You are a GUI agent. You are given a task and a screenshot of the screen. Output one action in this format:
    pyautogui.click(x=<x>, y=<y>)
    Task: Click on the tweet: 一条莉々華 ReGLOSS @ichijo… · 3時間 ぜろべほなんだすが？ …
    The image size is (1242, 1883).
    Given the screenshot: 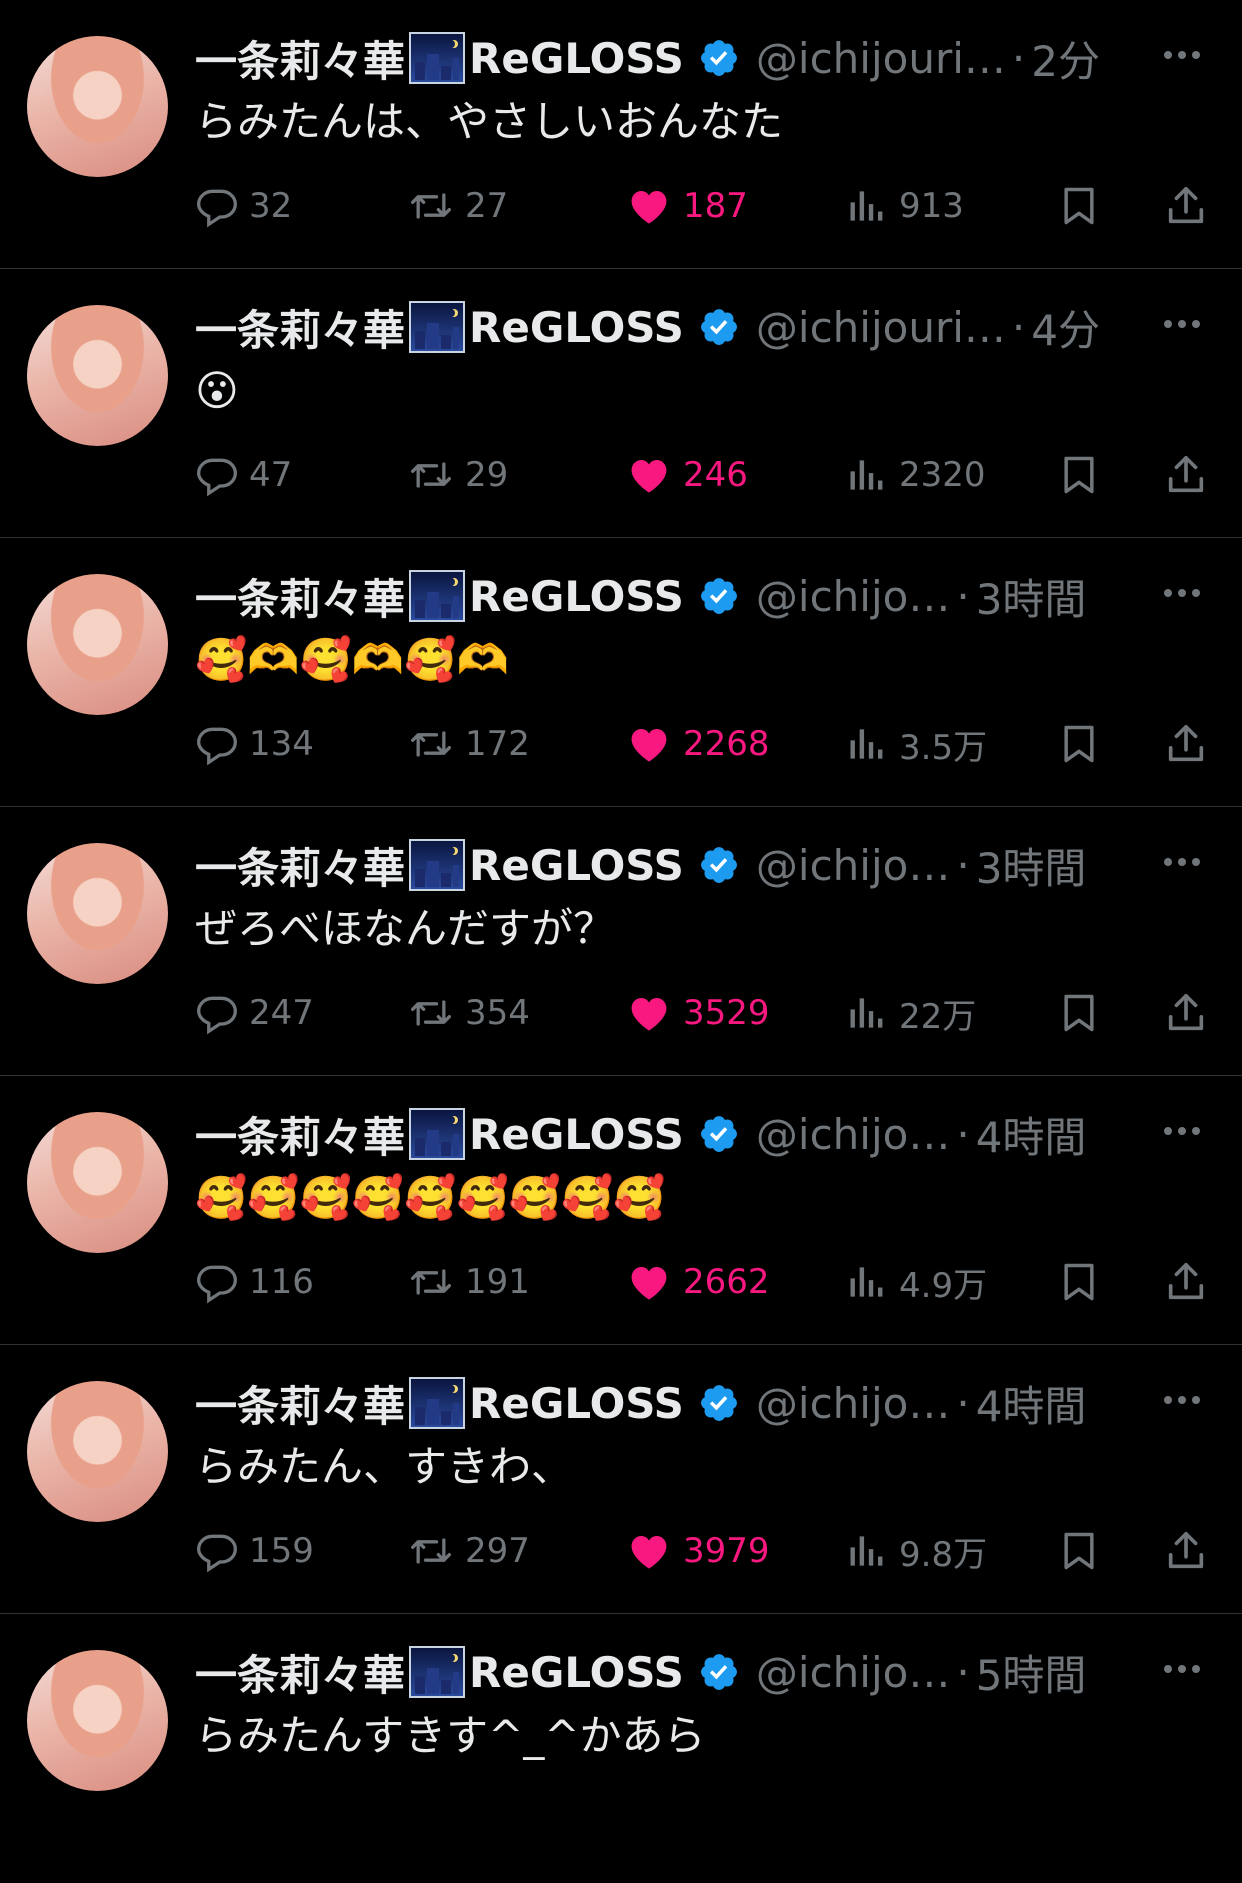 What is the action you would take?
    pyautogui.click(x=621, y=941)
    